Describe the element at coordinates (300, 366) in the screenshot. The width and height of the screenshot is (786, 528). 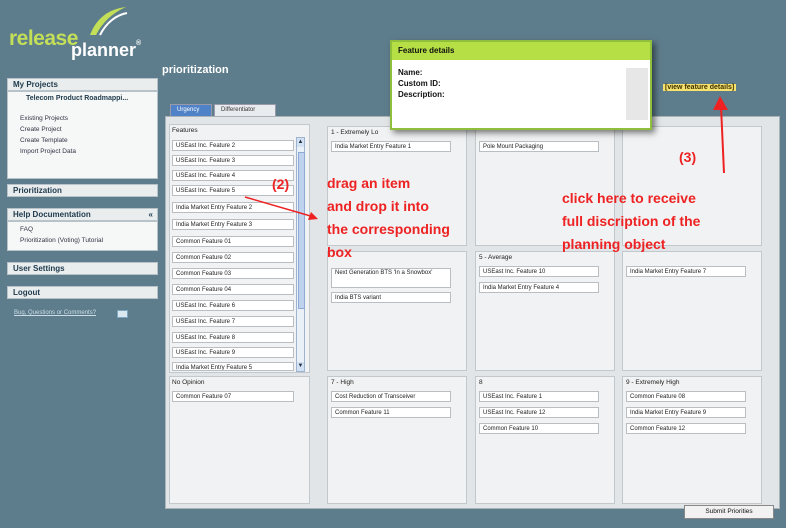
I see `scroll-down-icon: ▼` at that location.